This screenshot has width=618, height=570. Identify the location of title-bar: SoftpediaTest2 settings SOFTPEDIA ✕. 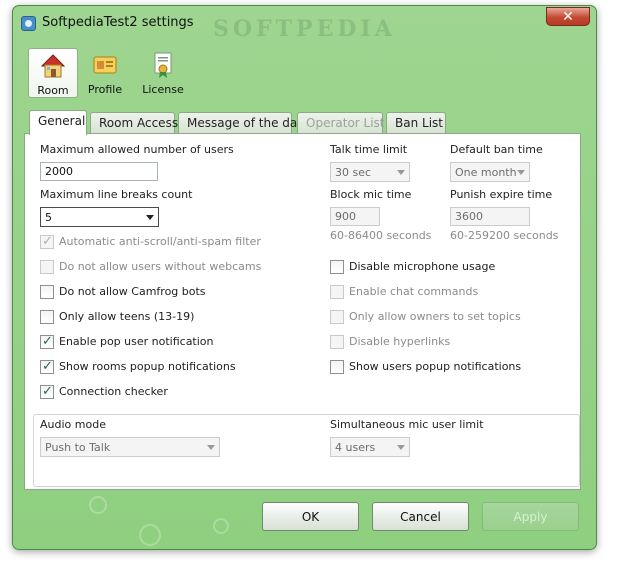
(304, 24).